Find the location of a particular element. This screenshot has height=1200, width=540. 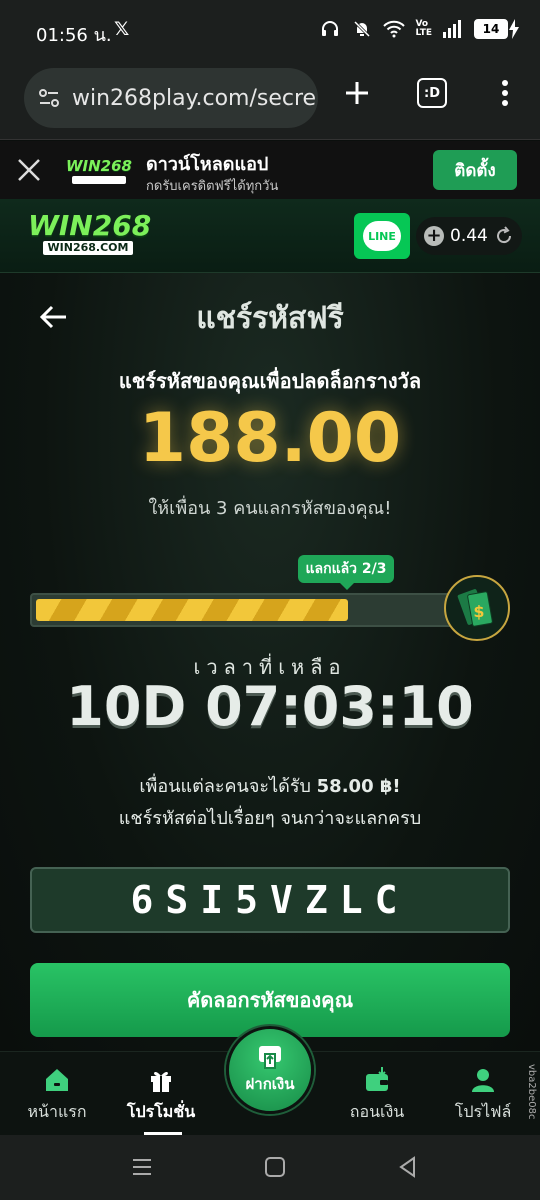

deposit-label: ฝากเงิน is located at coordinates (270, 1084).